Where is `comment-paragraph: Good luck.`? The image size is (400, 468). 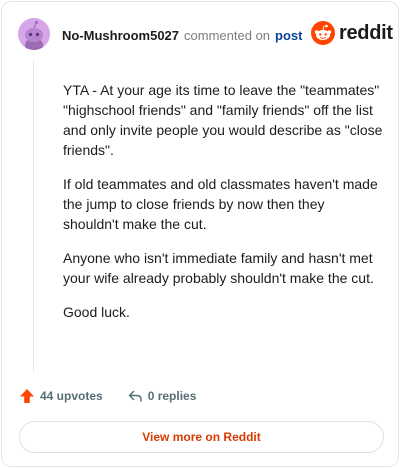 comment-paragraph: Good luck. is located at coordinates (96, 312).